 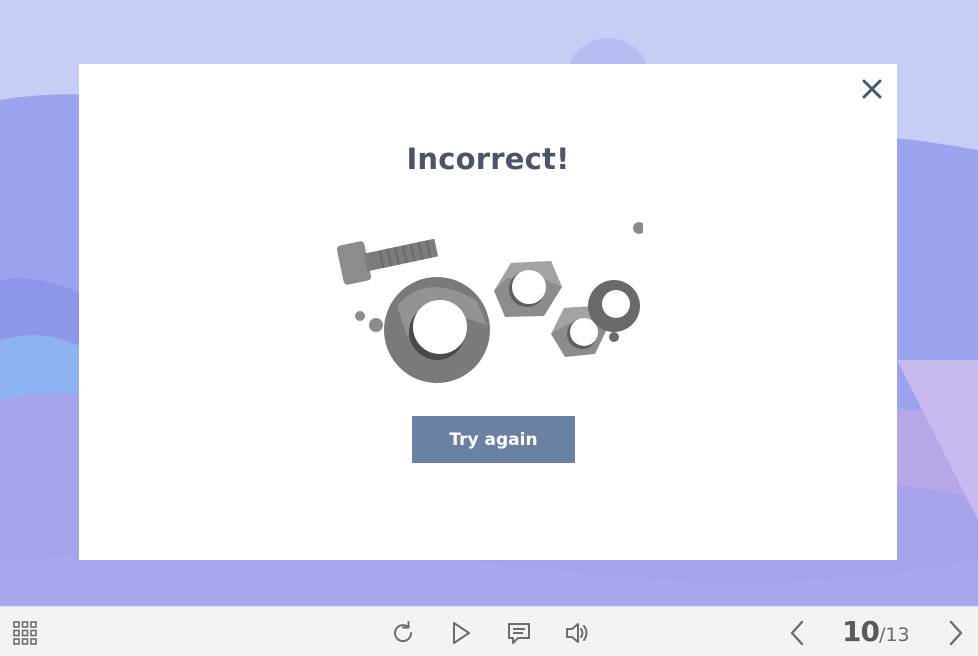 What do you see at coordinates (25, 635) in the screenshot?
I see `grid-menu-icon` at bounding box center [25, 635].